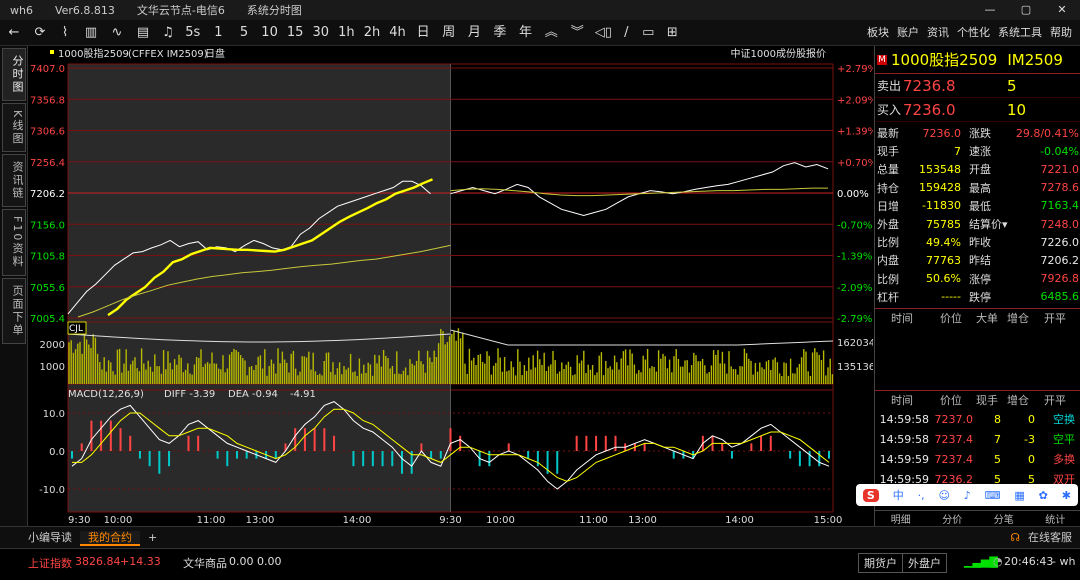 The height and width of the screenshot is (580, 1080). Describe the element at coordinates (14, 181) in the screenshot. I see `left-nav-tab-2: 资讯链` at that location.